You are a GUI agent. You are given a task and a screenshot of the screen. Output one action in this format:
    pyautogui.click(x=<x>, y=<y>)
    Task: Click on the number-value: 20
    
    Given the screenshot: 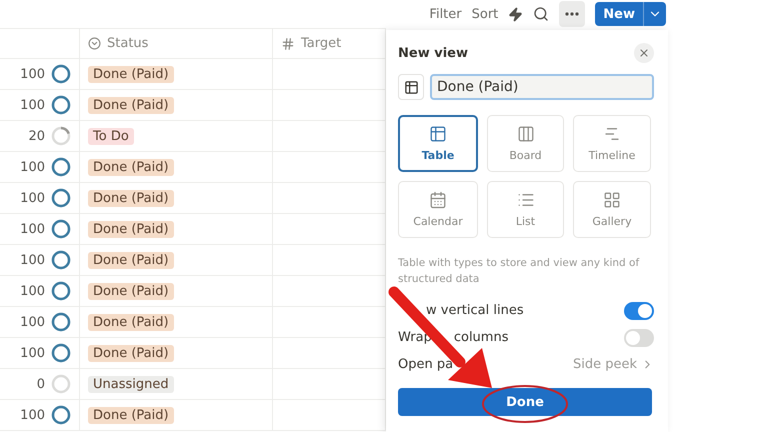 What is the action you would take?
    pyautogui.click(x=36, y=136)
    